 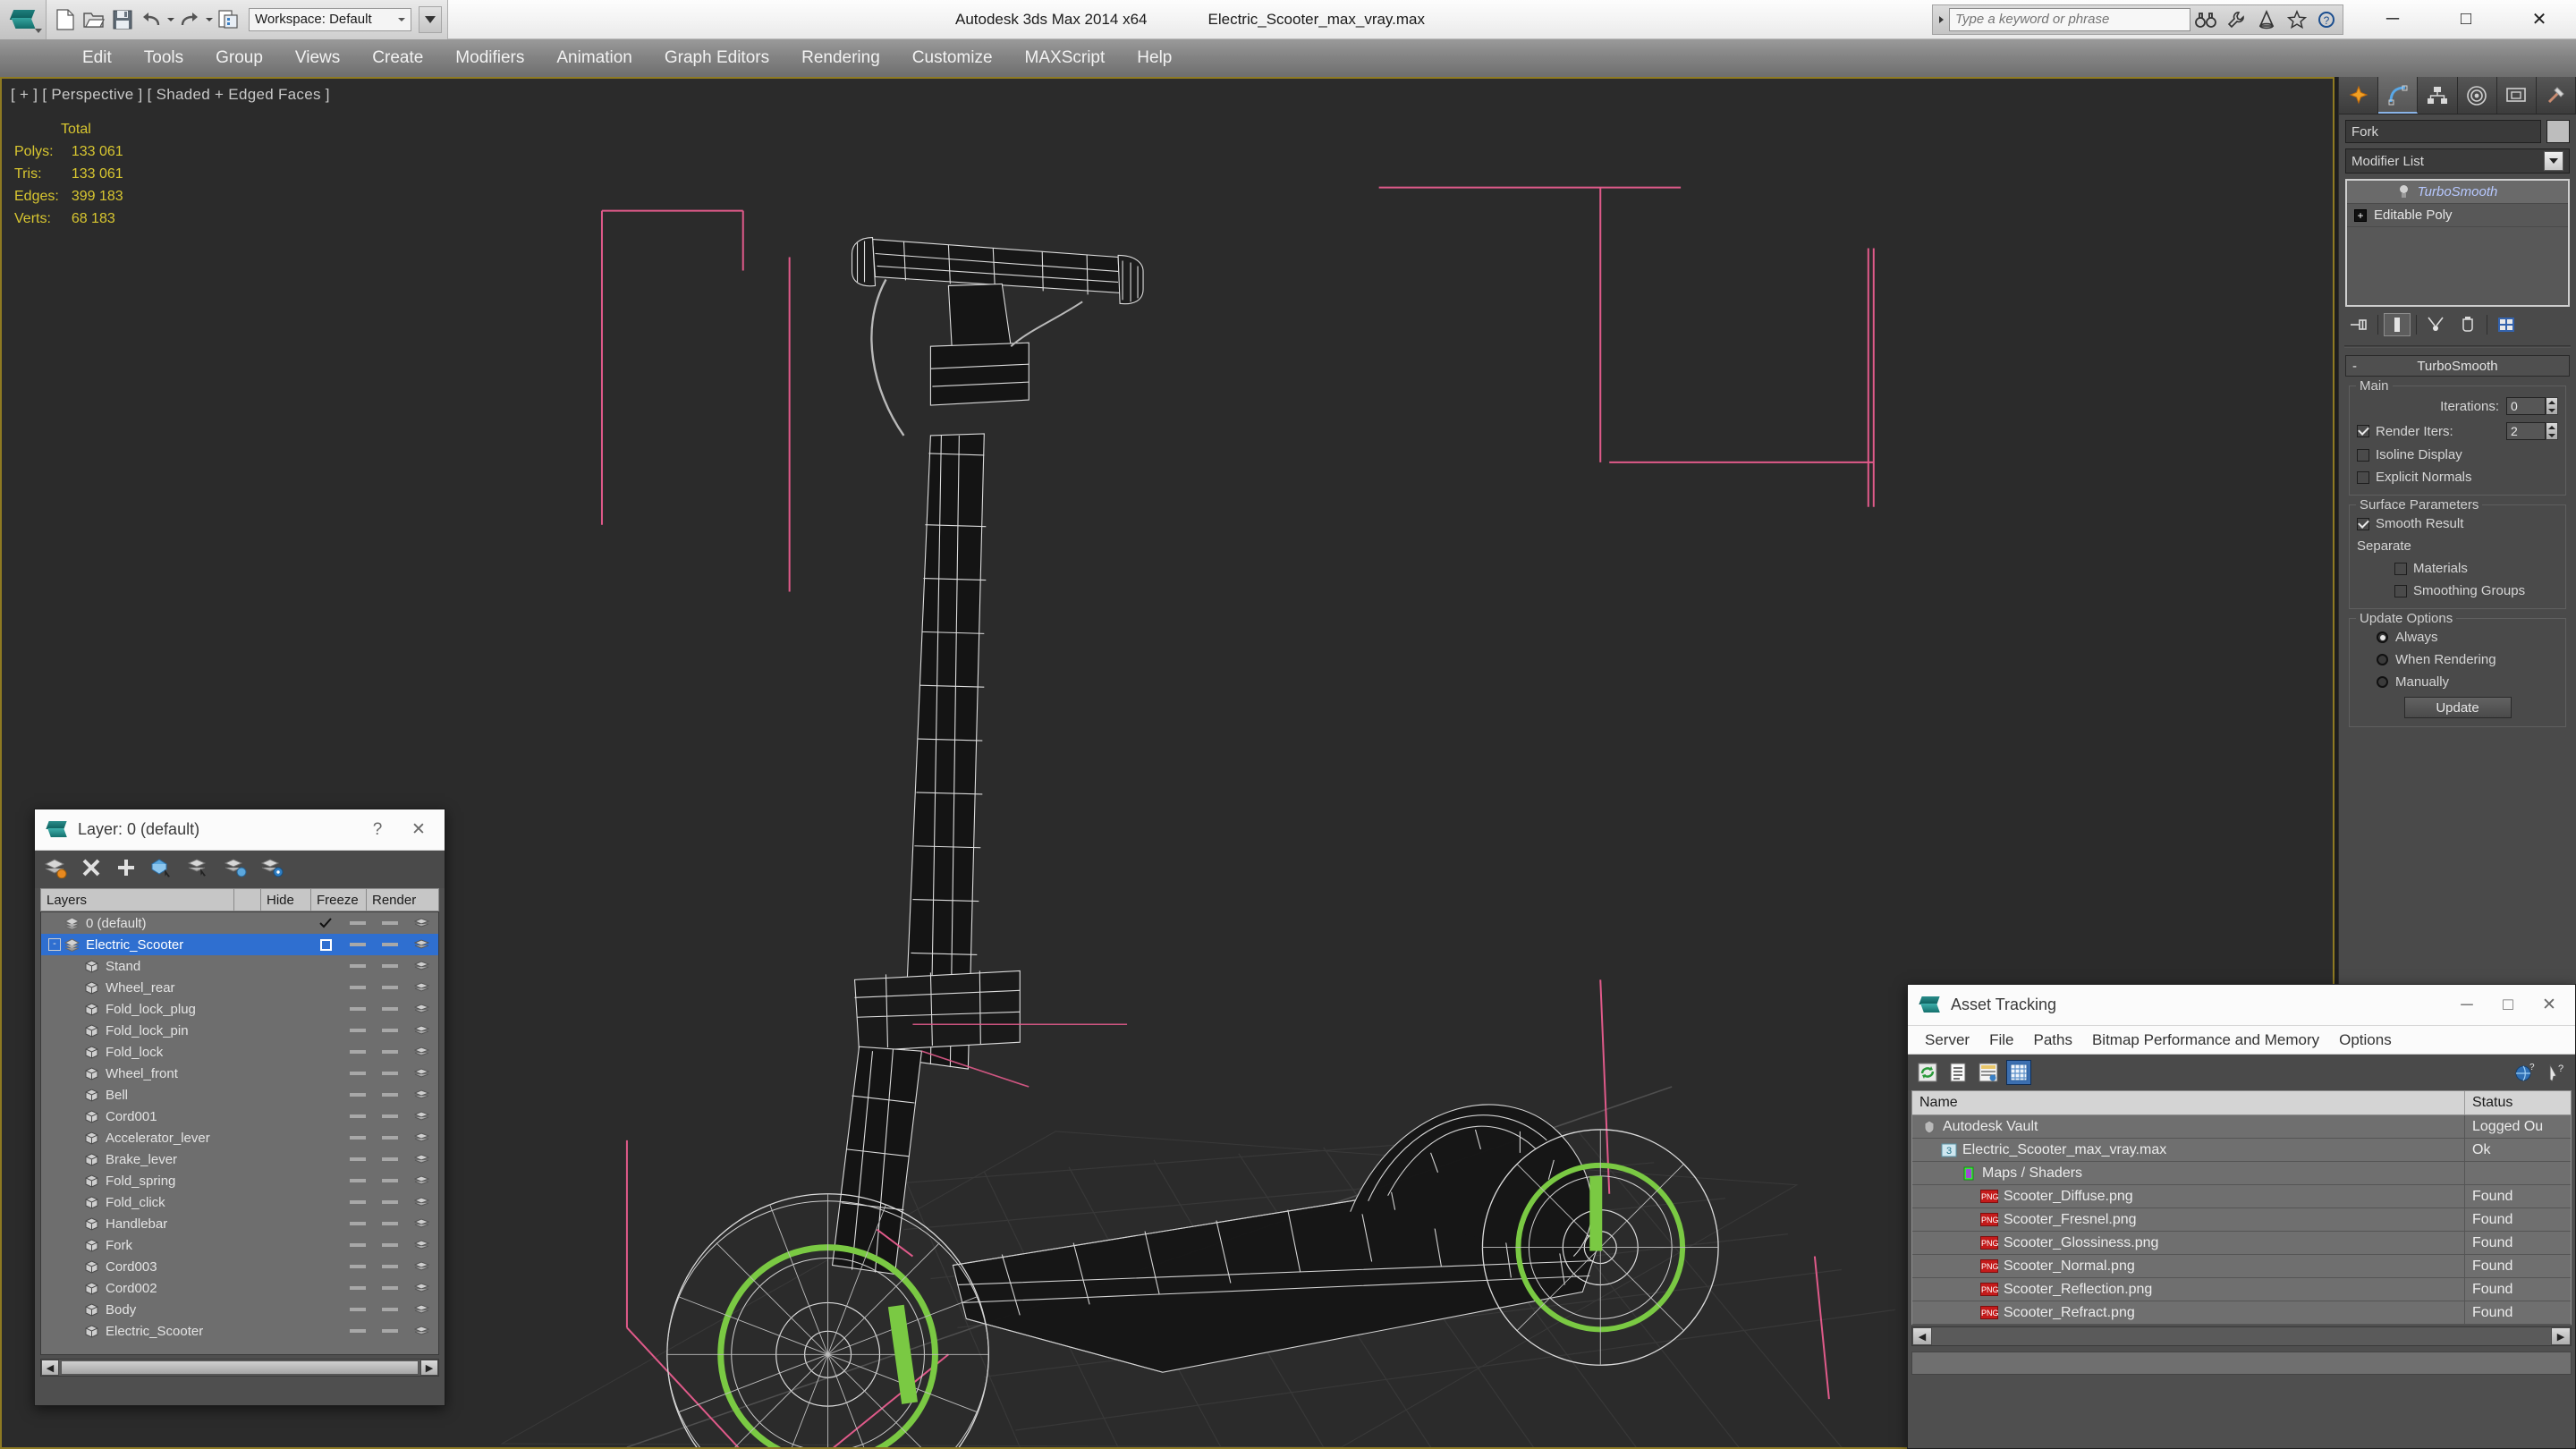 I want to click on modifier-list-dropdown: Modifier List, so click(x=2457, y=161).